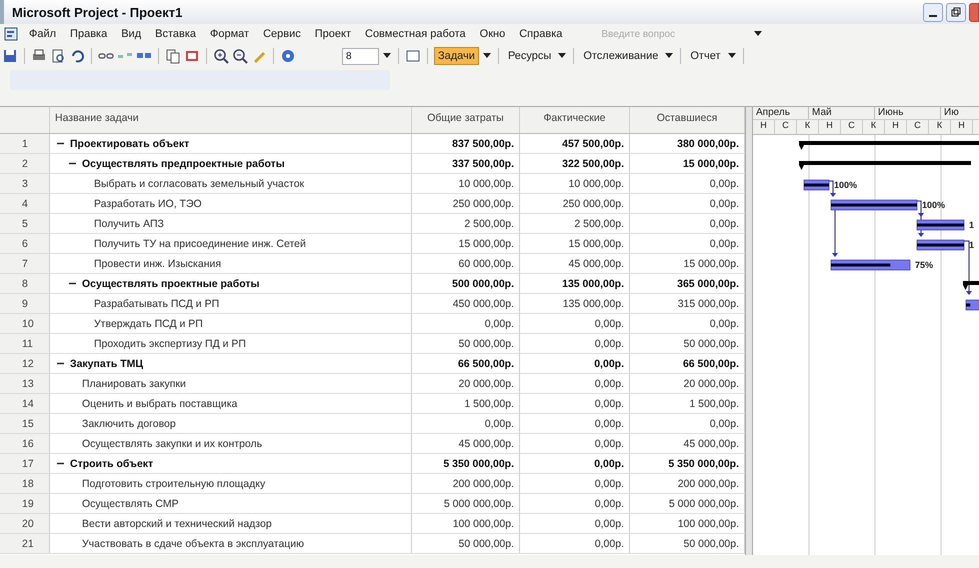 The image size is (979, 568). I want to click on menu-item: Вставка, so click(176, 34).